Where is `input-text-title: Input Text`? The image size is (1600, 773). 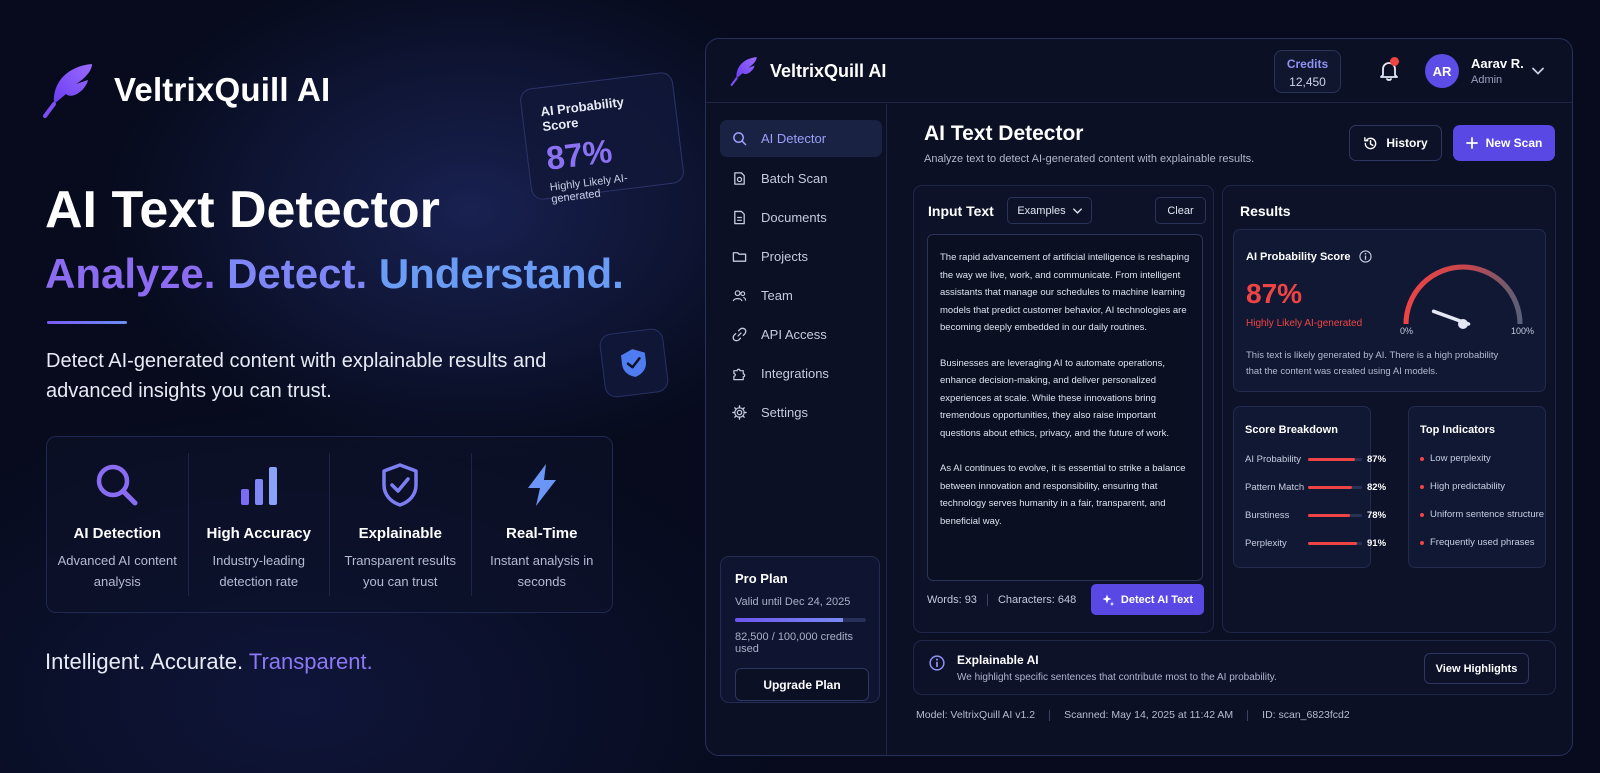
input-text-title: Input Text is located at coordinates (961, 211).